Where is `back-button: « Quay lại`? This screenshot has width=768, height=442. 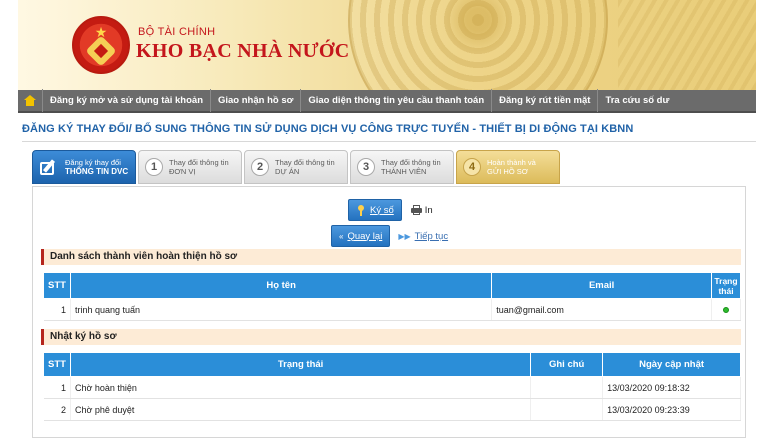 back-button: « Quay lại is located at coordinates (361, 236).